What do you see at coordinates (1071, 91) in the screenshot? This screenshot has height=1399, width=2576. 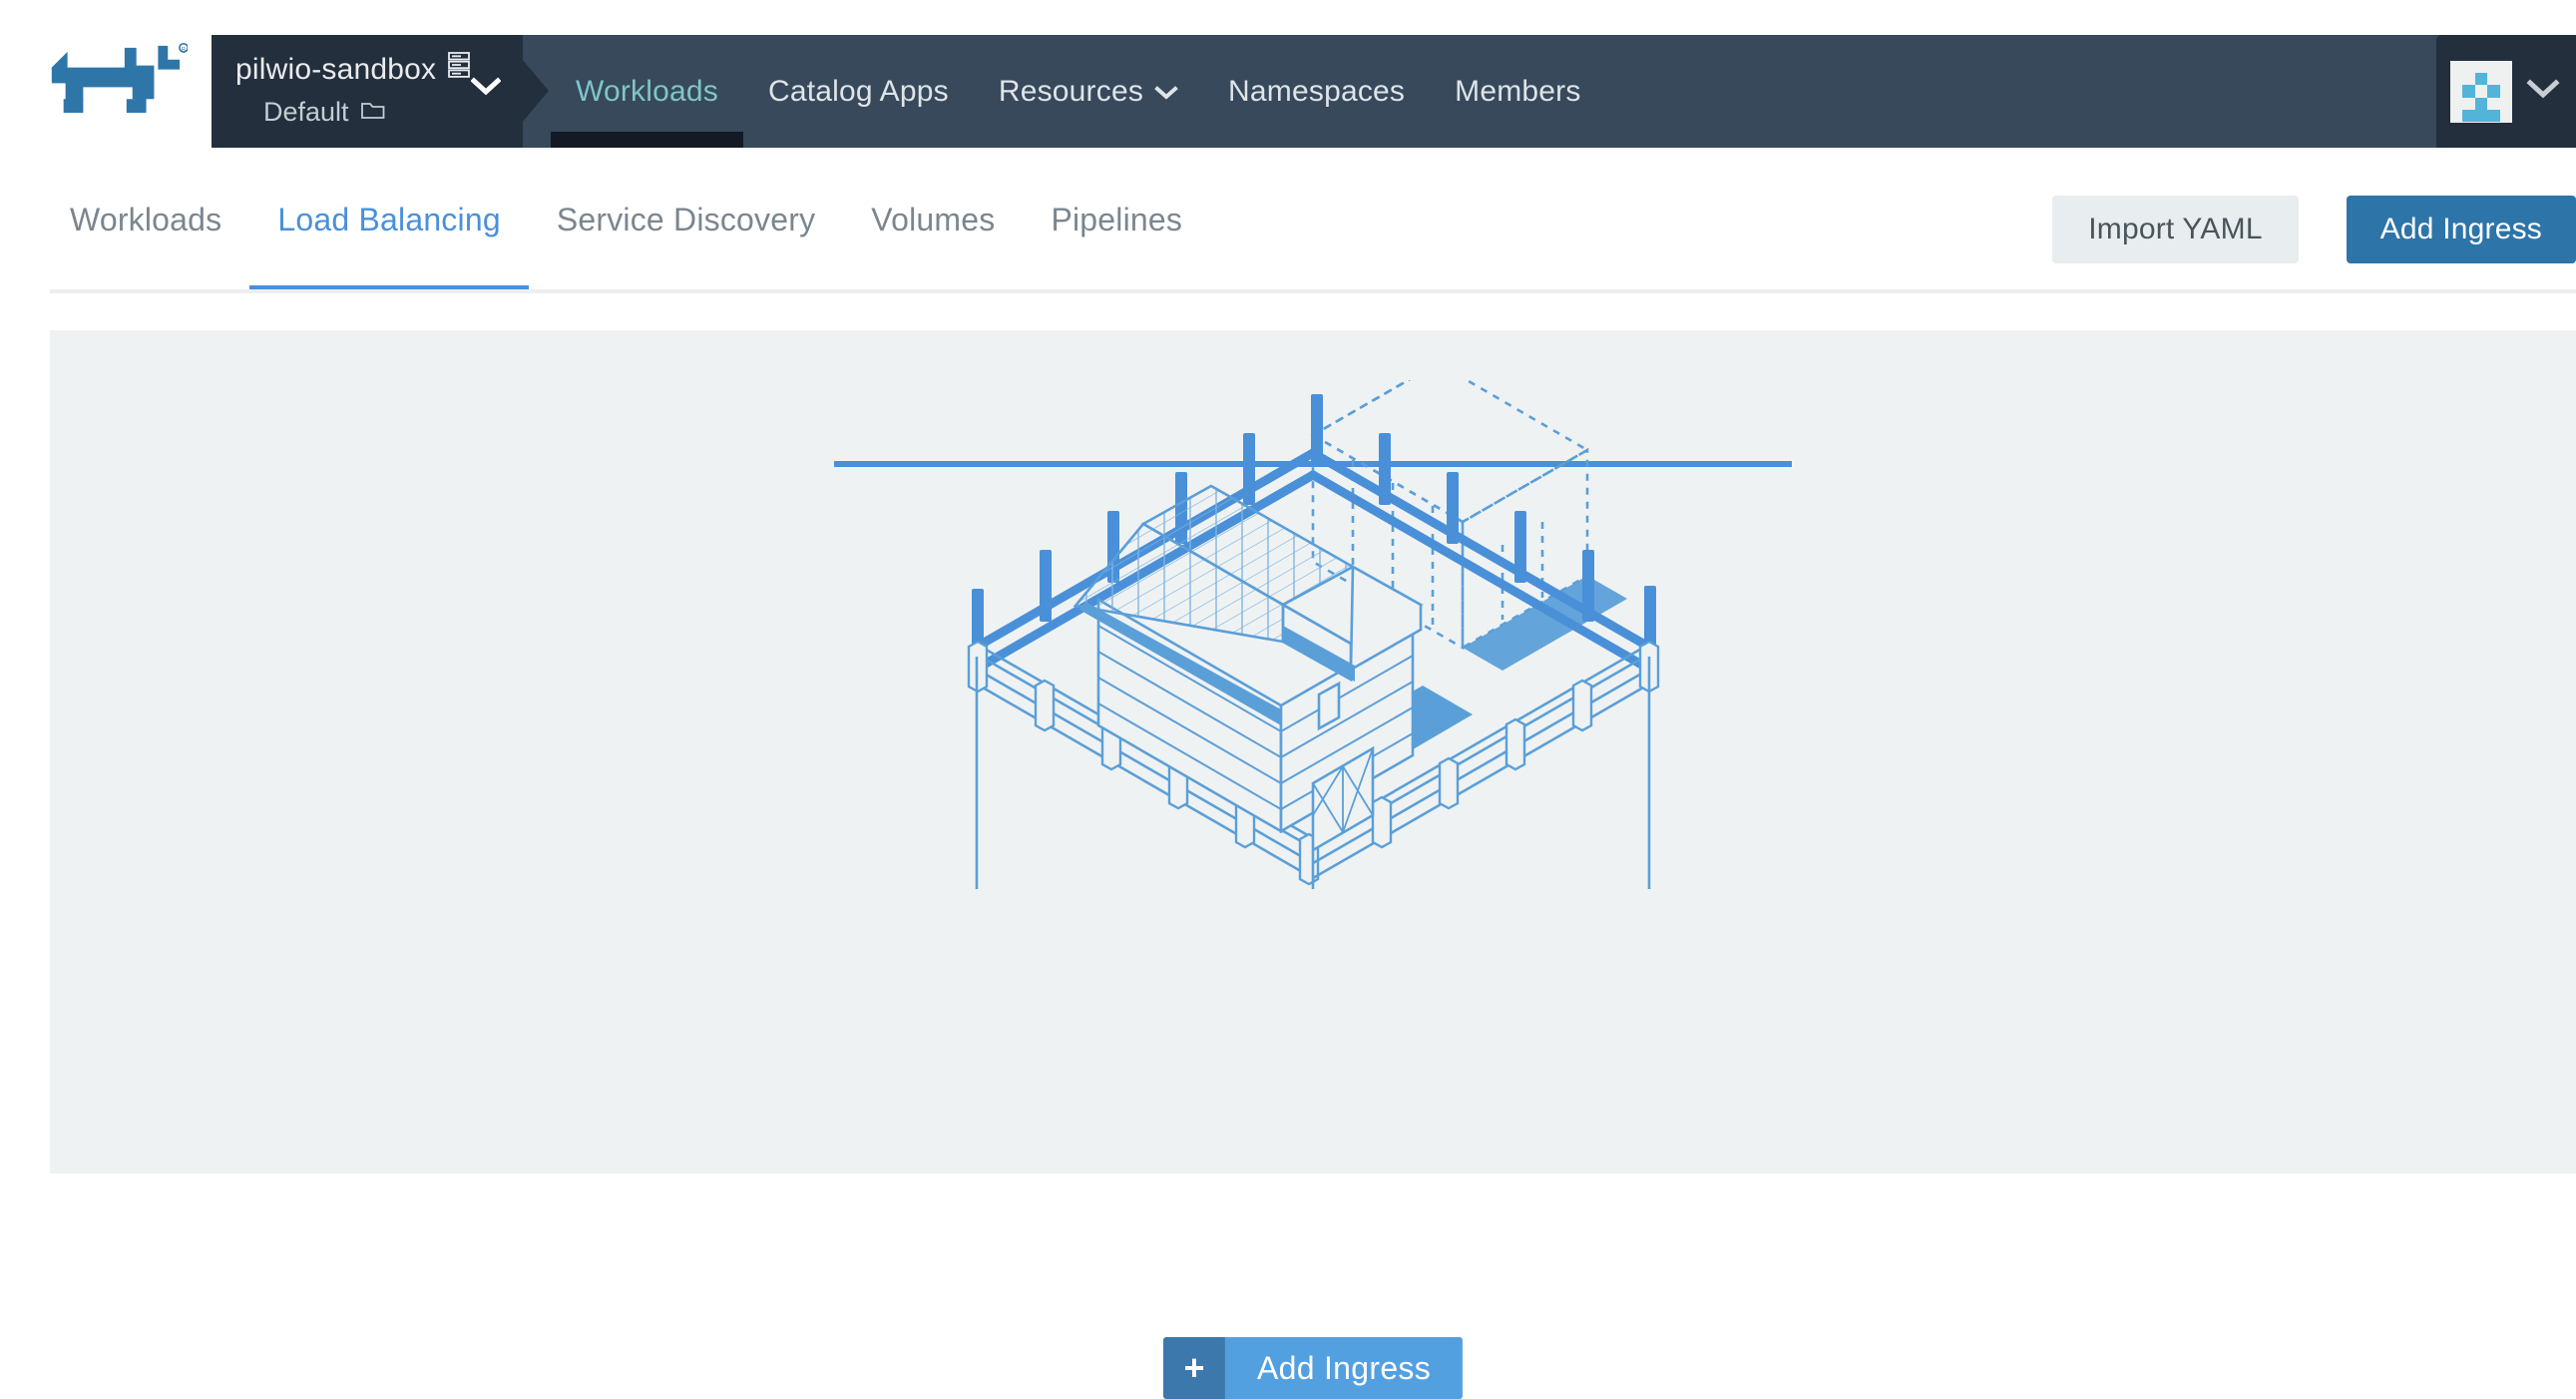 I see `nav-item-label: Resources` at bounding box center [1071, 91].